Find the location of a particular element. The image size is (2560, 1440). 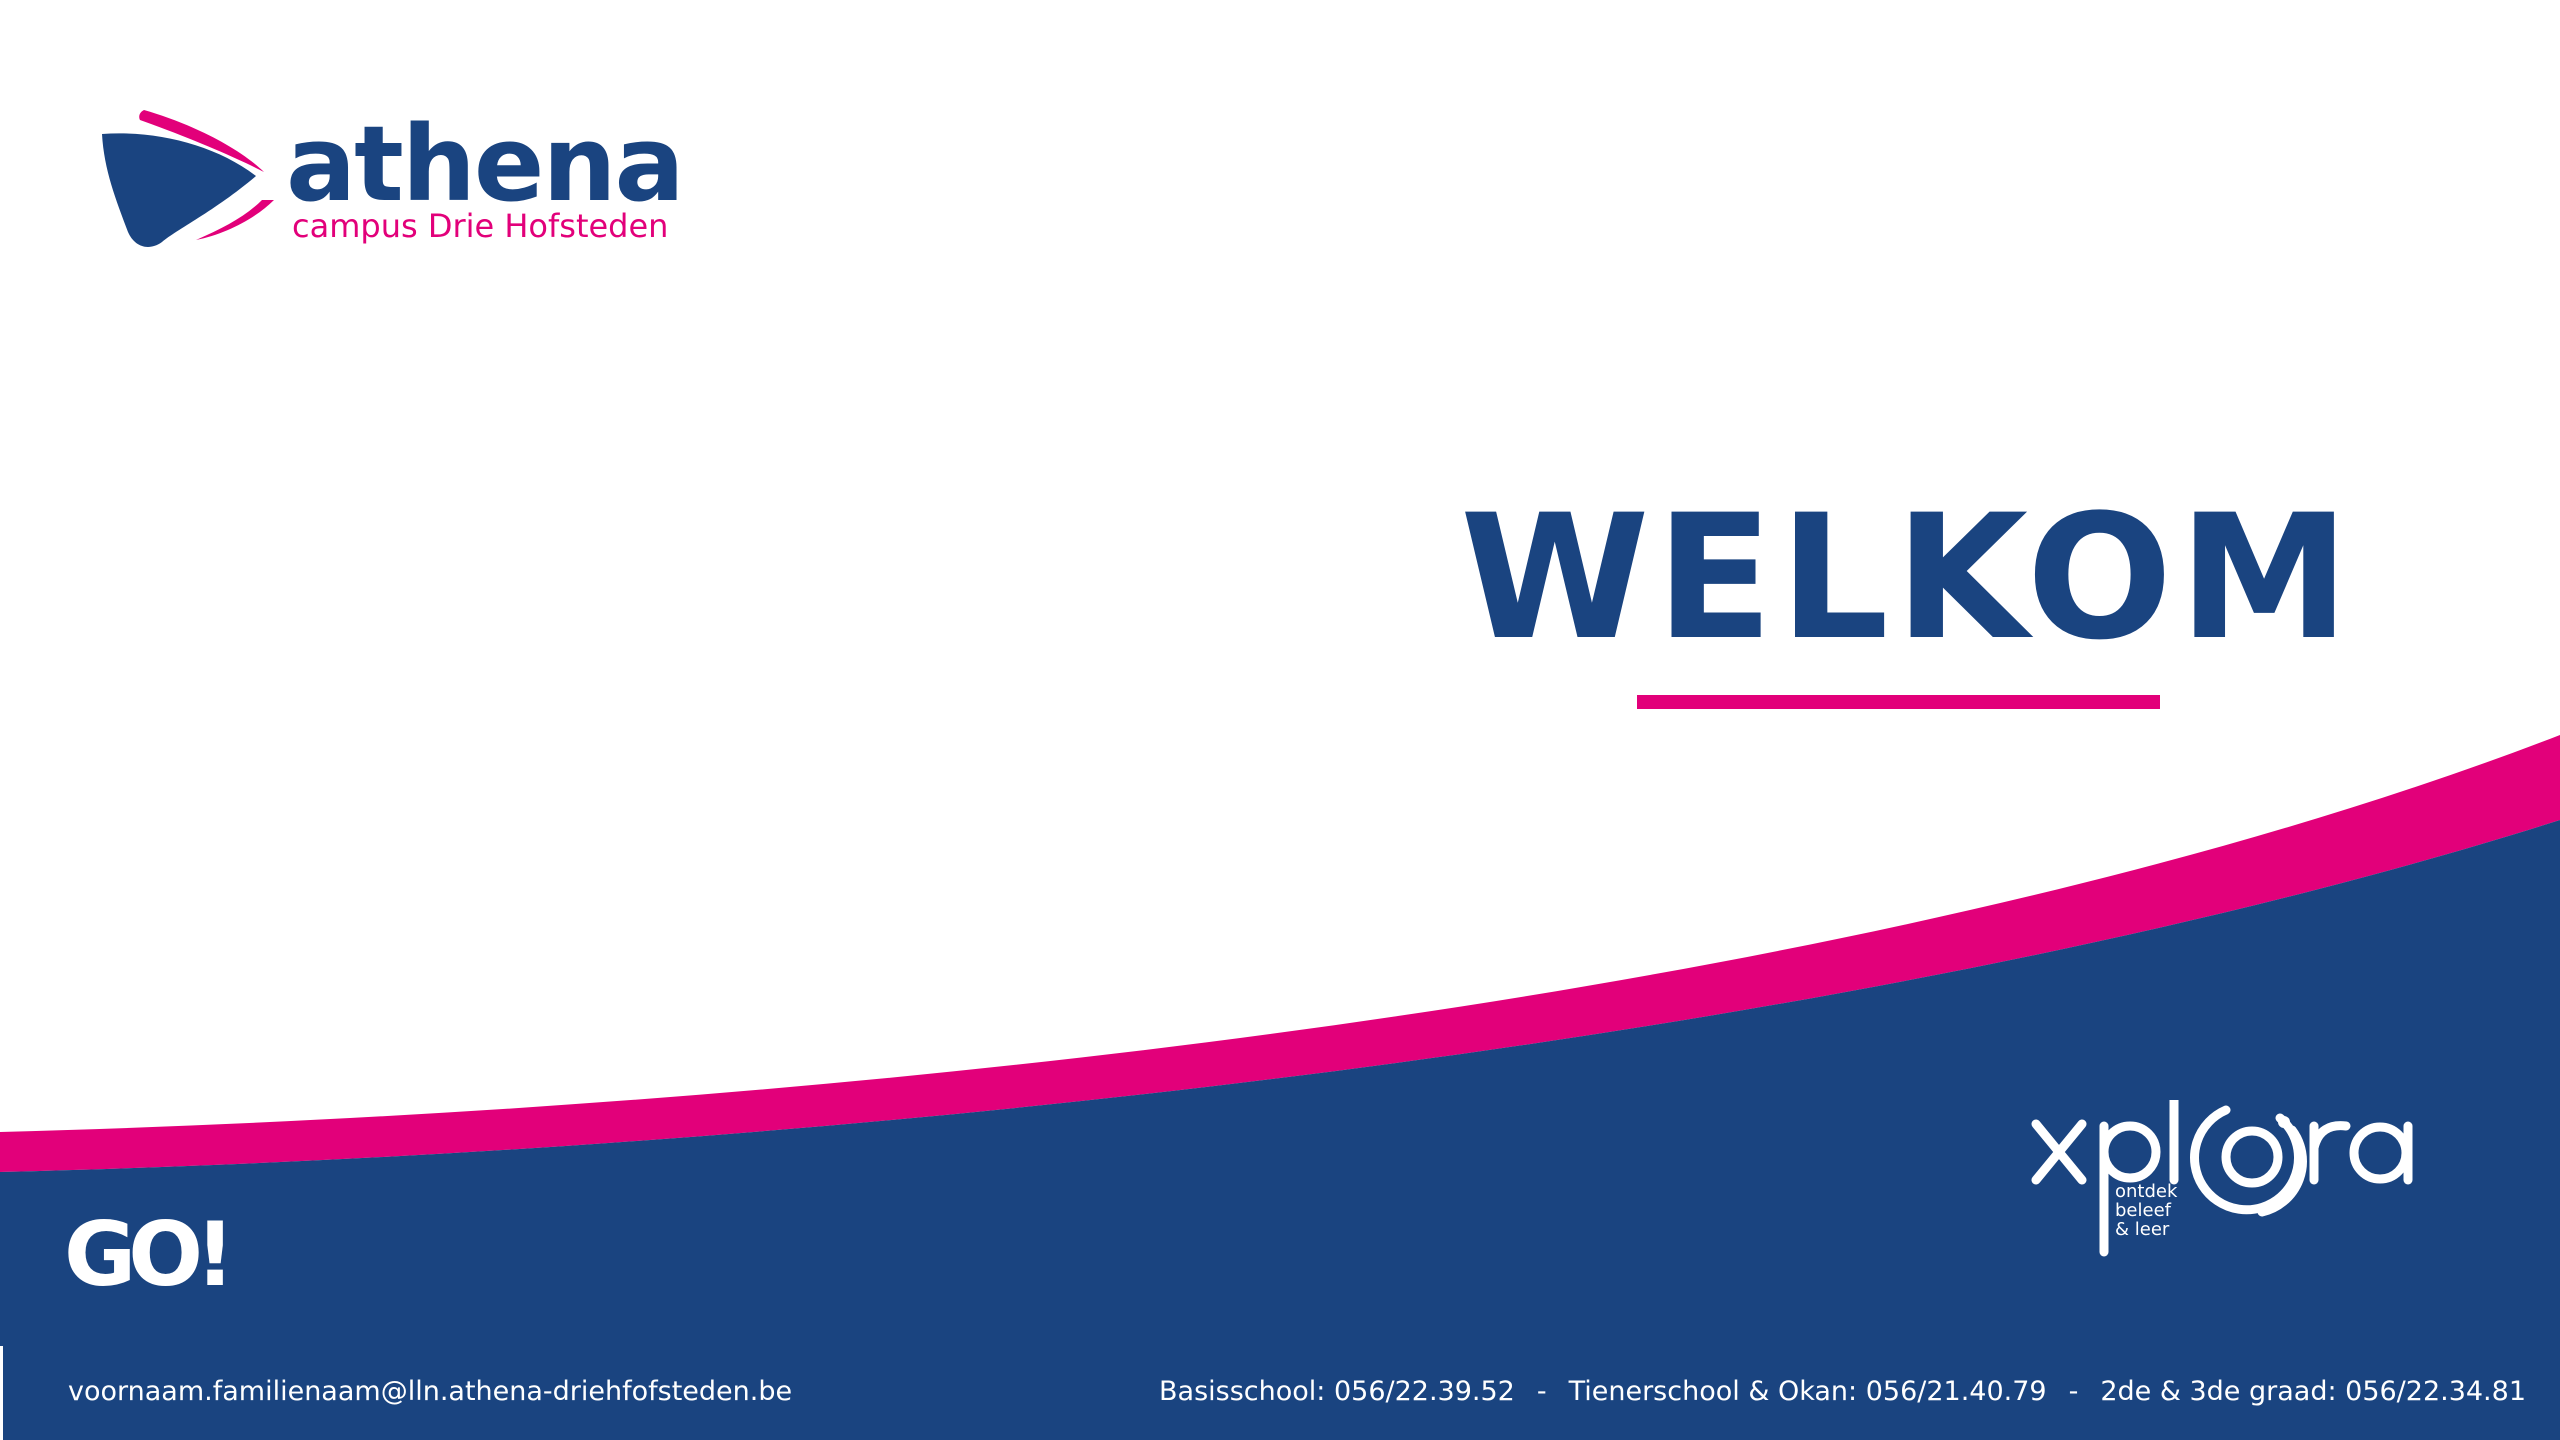

xplora-tagline-line: & leer is located at coordinates (2142, 1229).